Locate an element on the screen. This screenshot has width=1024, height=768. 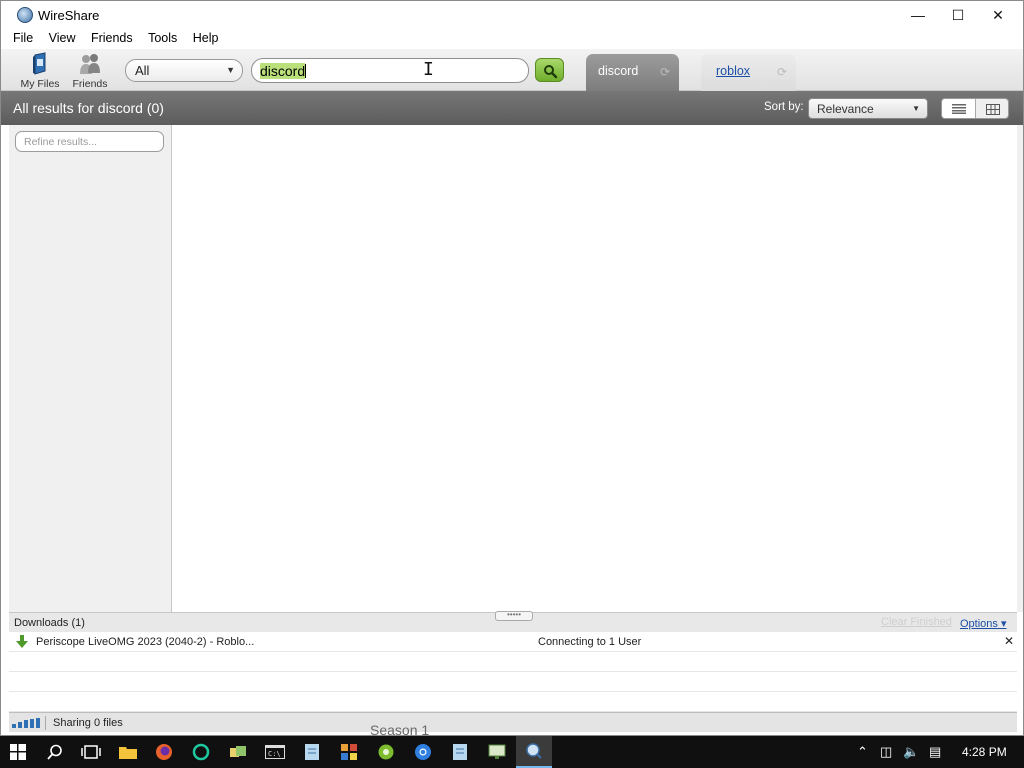
tab-roblox: roblox ⟳ is located at coordinates (748, 72).